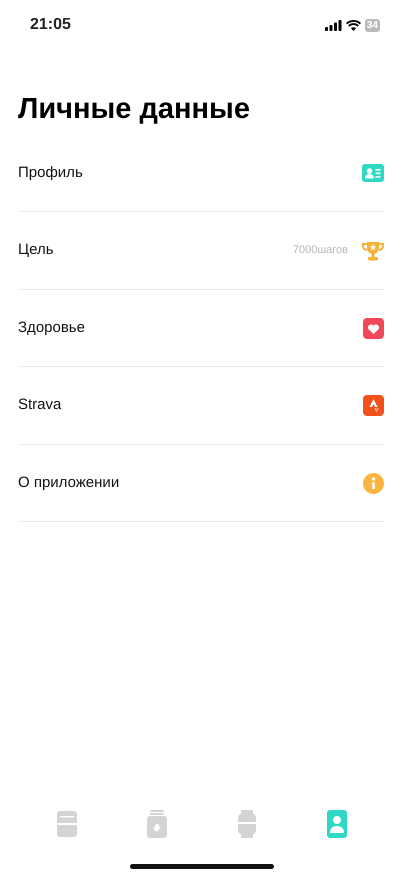  Describe the element at coordinates (372, 25) in the screenshot. I see `battery-level: 34` at that location.